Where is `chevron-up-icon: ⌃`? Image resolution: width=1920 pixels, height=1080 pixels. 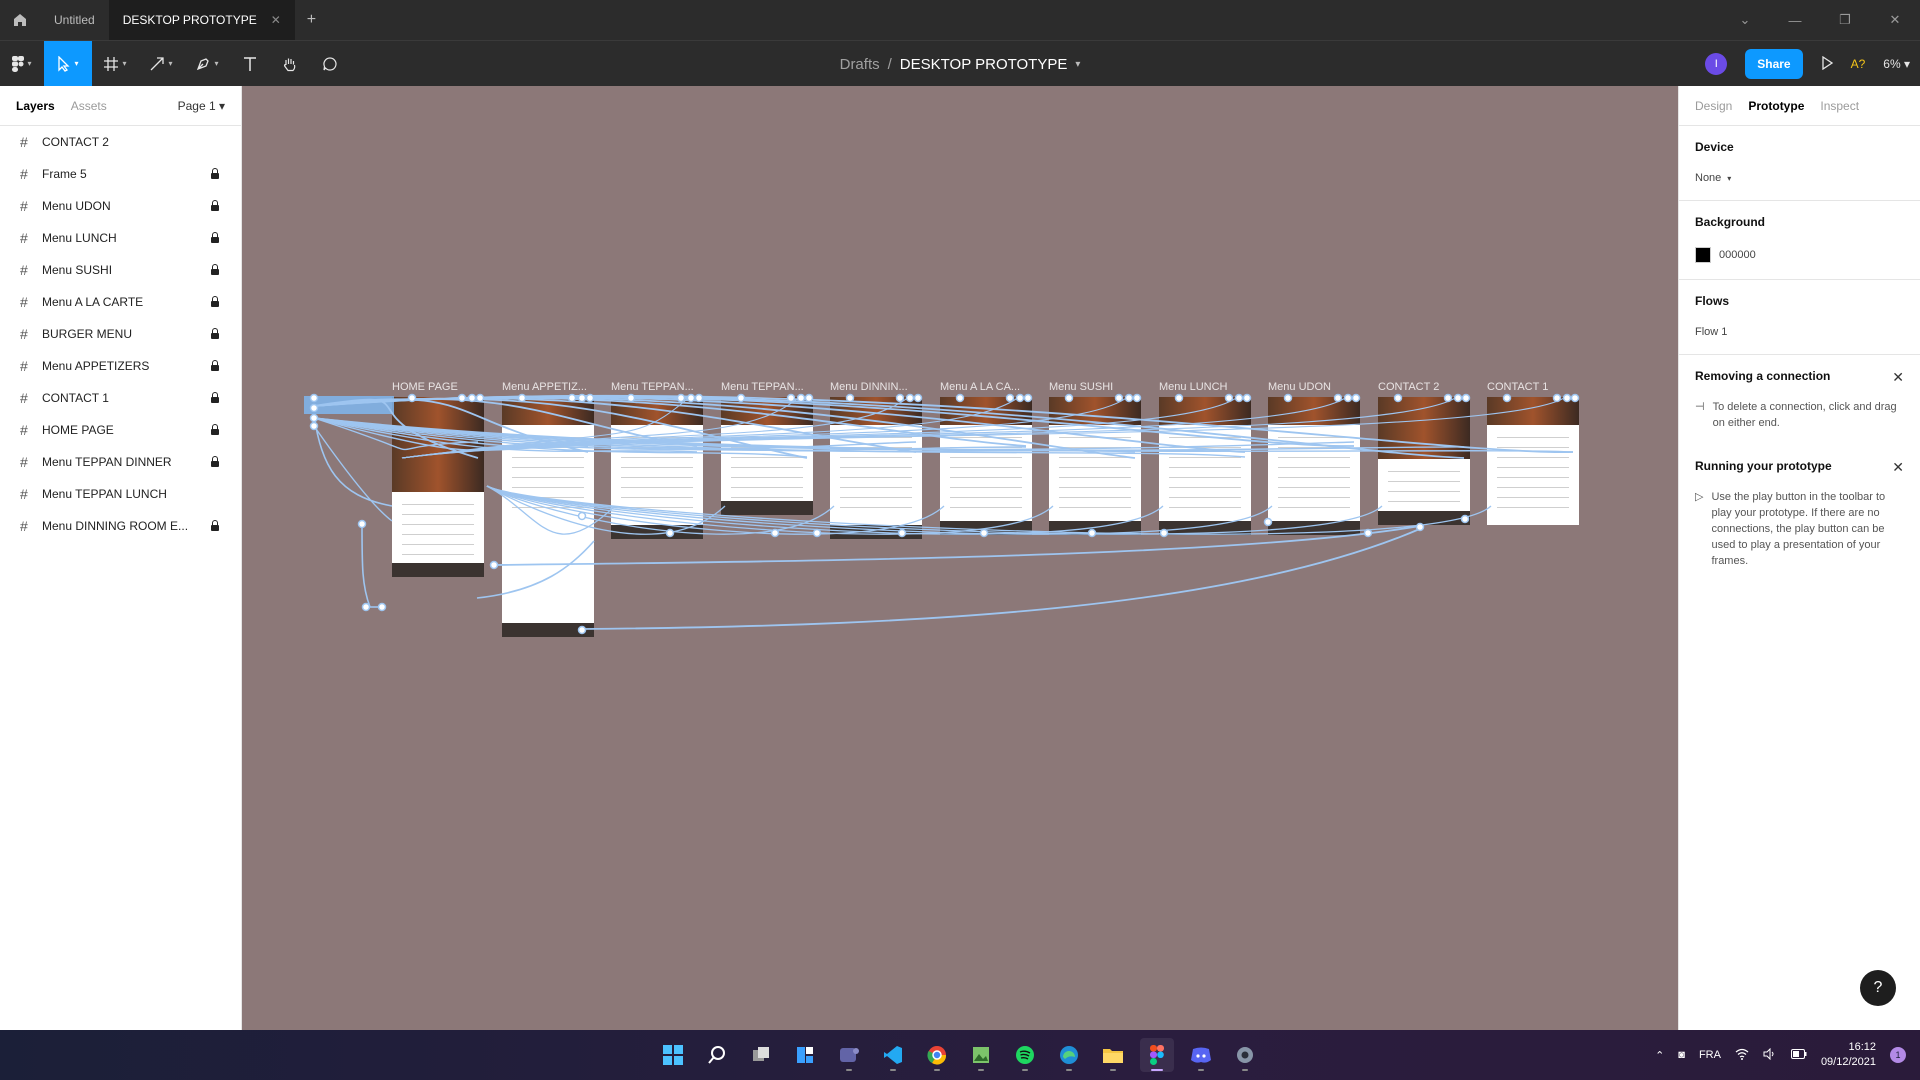
chevron-up-icon: ⌃ is located at coordinates (1659, 1055).